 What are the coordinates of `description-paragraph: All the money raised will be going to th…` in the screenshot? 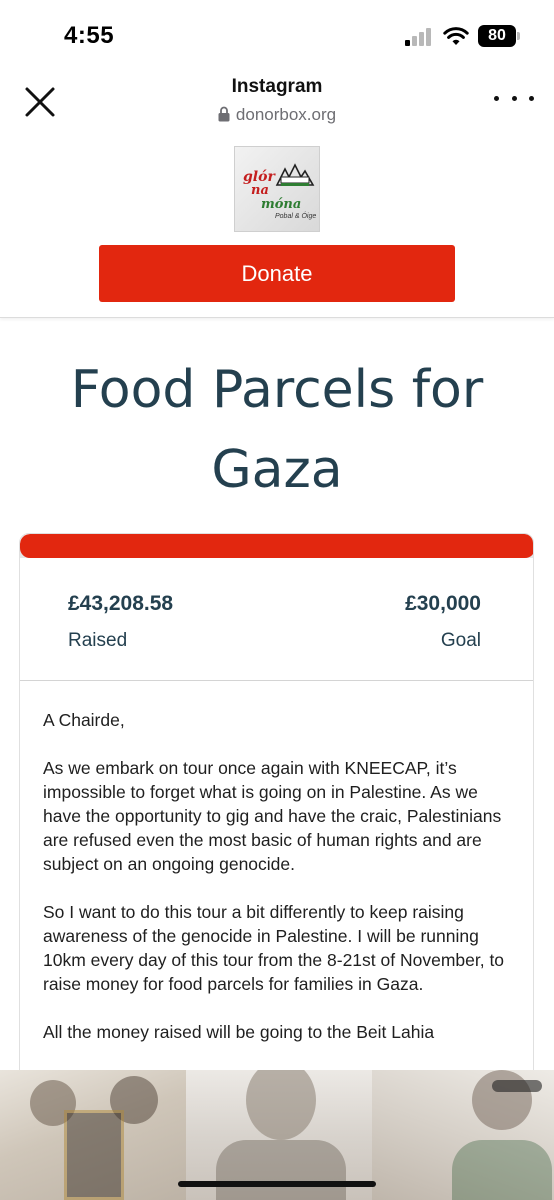 It's located at (239, 1032).